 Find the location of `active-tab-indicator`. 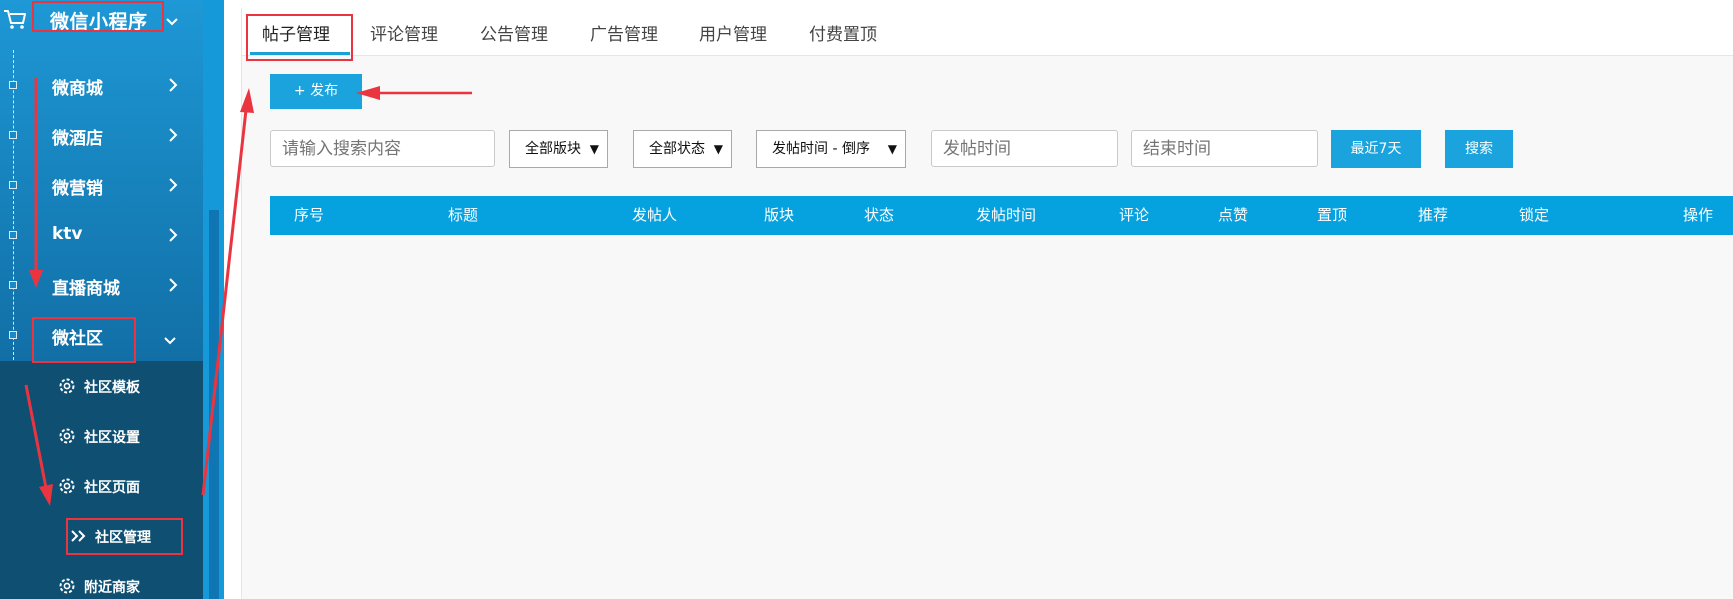

active-tab-indicator is located at coordinates (300, 53).